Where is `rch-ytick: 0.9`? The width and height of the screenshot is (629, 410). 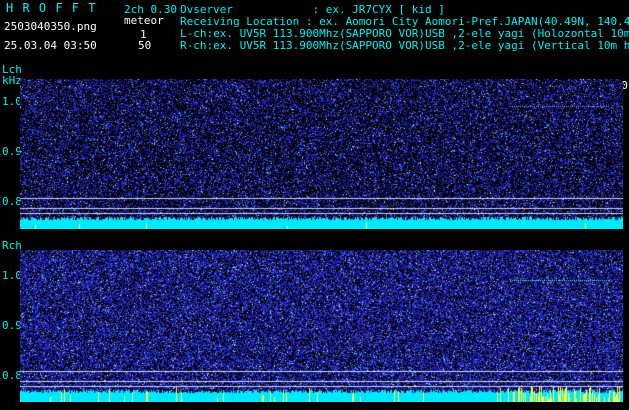 rch-ytick: 0.9 is located at coordinates (12, 325).